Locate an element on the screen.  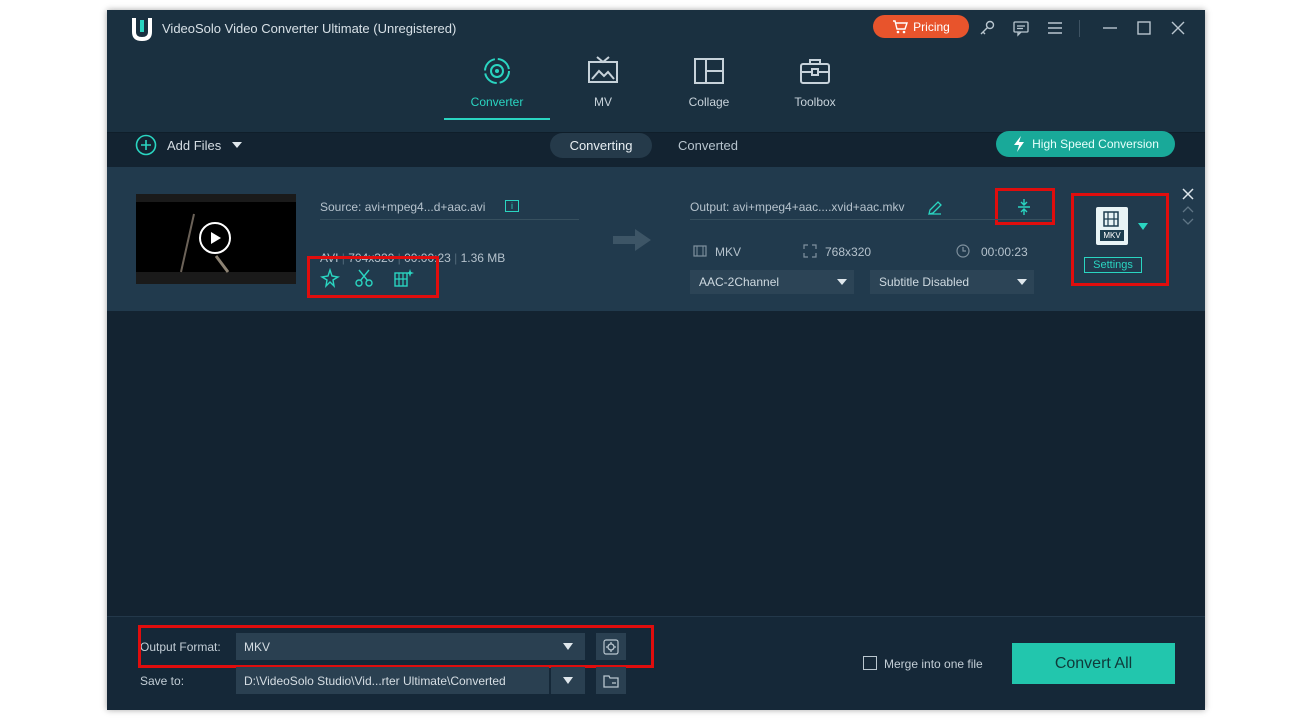
folder-icon is located at coordinates (611, 681).